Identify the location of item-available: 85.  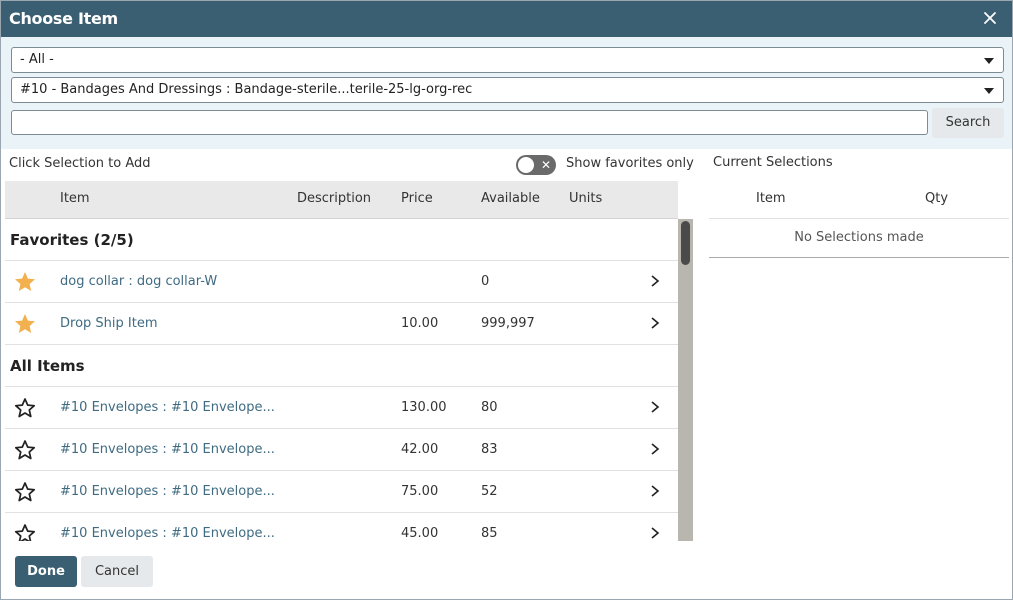
(489, 533).